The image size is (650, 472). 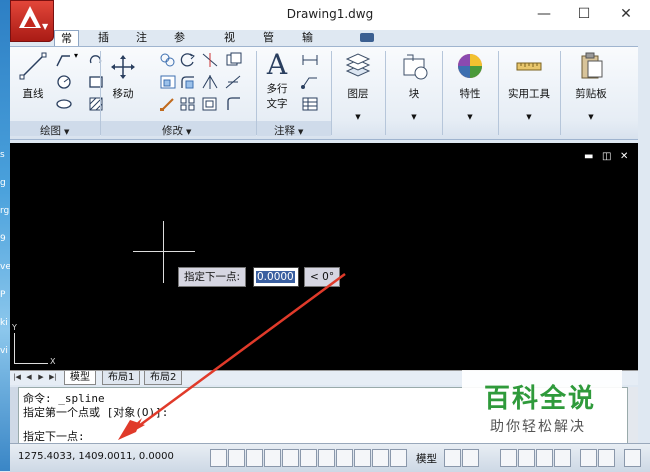 What do you see at coordinates (232, 356) in the screenshot?
I see `annotation-arrow` at bounding box center [232, 356].